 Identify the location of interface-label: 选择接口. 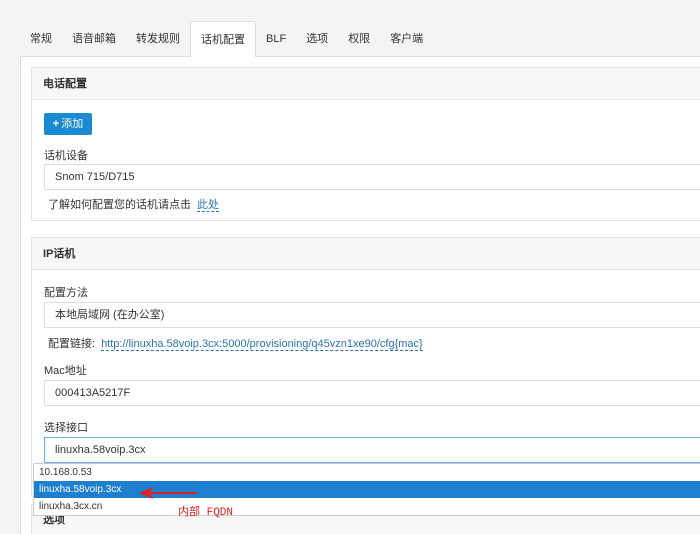
(66, 428).